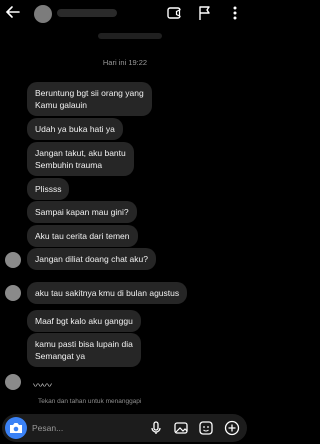  What do you see at coordinates (125, 14) in the screenshot?
I see `chat-header` at bounding box center [125, 14].